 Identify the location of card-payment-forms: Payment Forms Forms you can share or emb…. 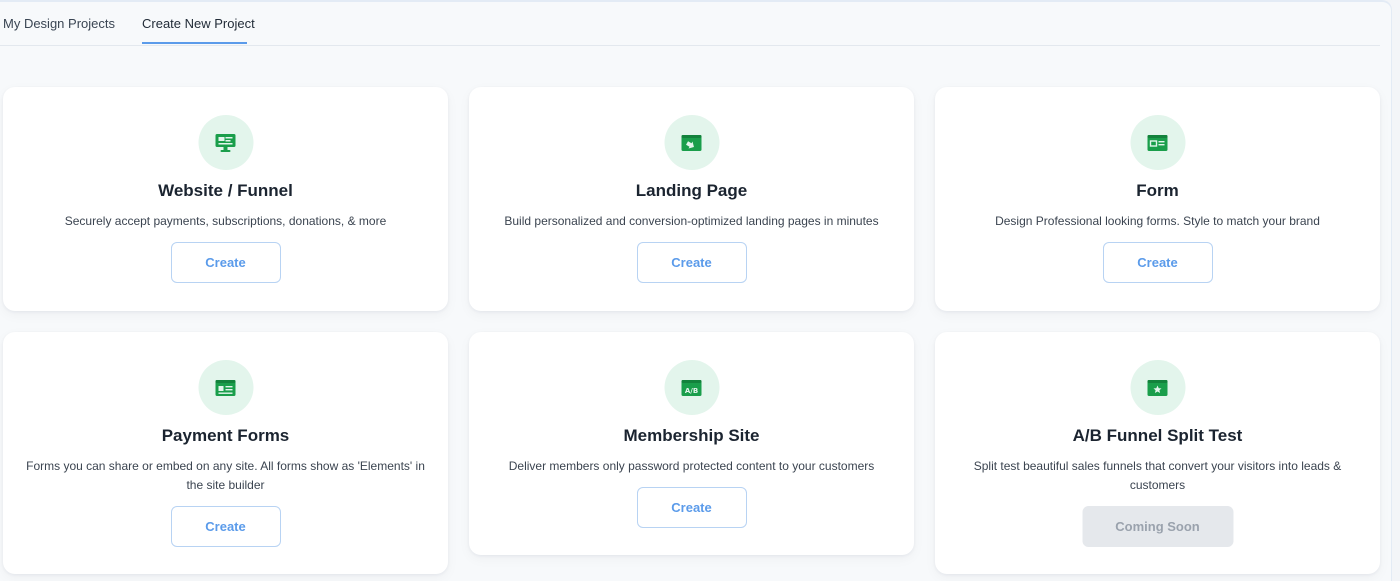
(225, 453).